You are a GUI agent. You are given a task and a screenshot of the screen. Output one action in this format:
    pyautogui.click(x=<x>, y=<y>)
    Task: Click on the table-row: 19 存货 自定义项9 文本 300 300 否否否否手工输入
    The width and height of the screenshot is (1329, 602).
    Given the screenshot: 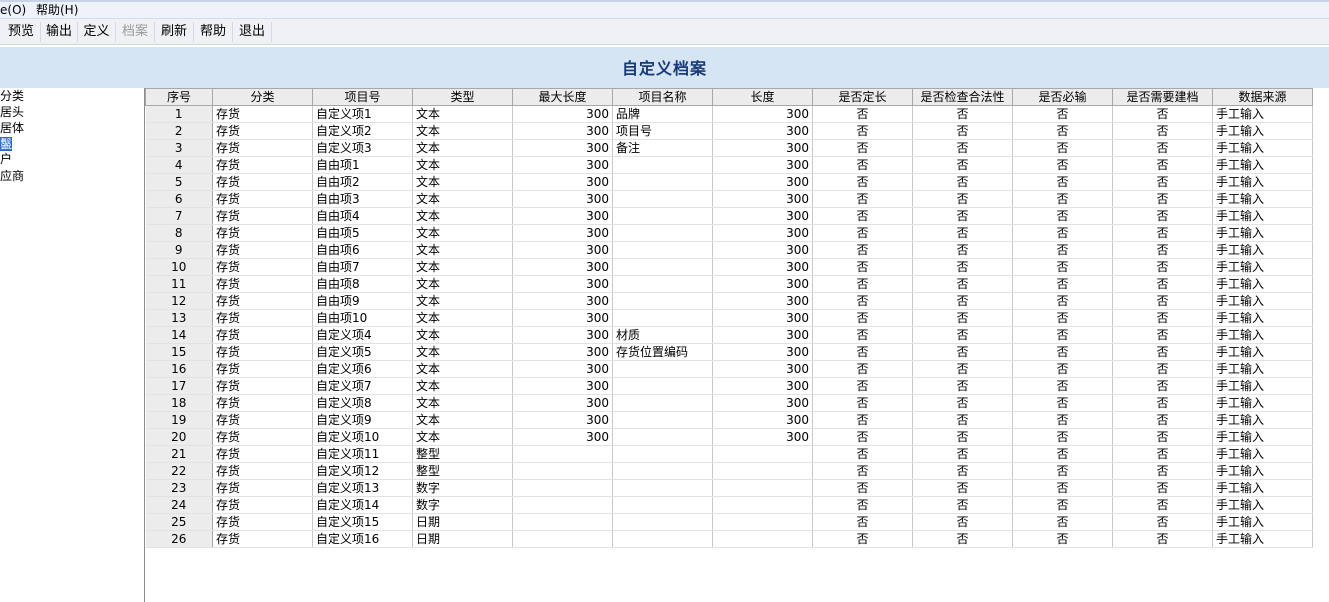 What is the action you would take?
    pyautogui.click(x=729, y=420)
    